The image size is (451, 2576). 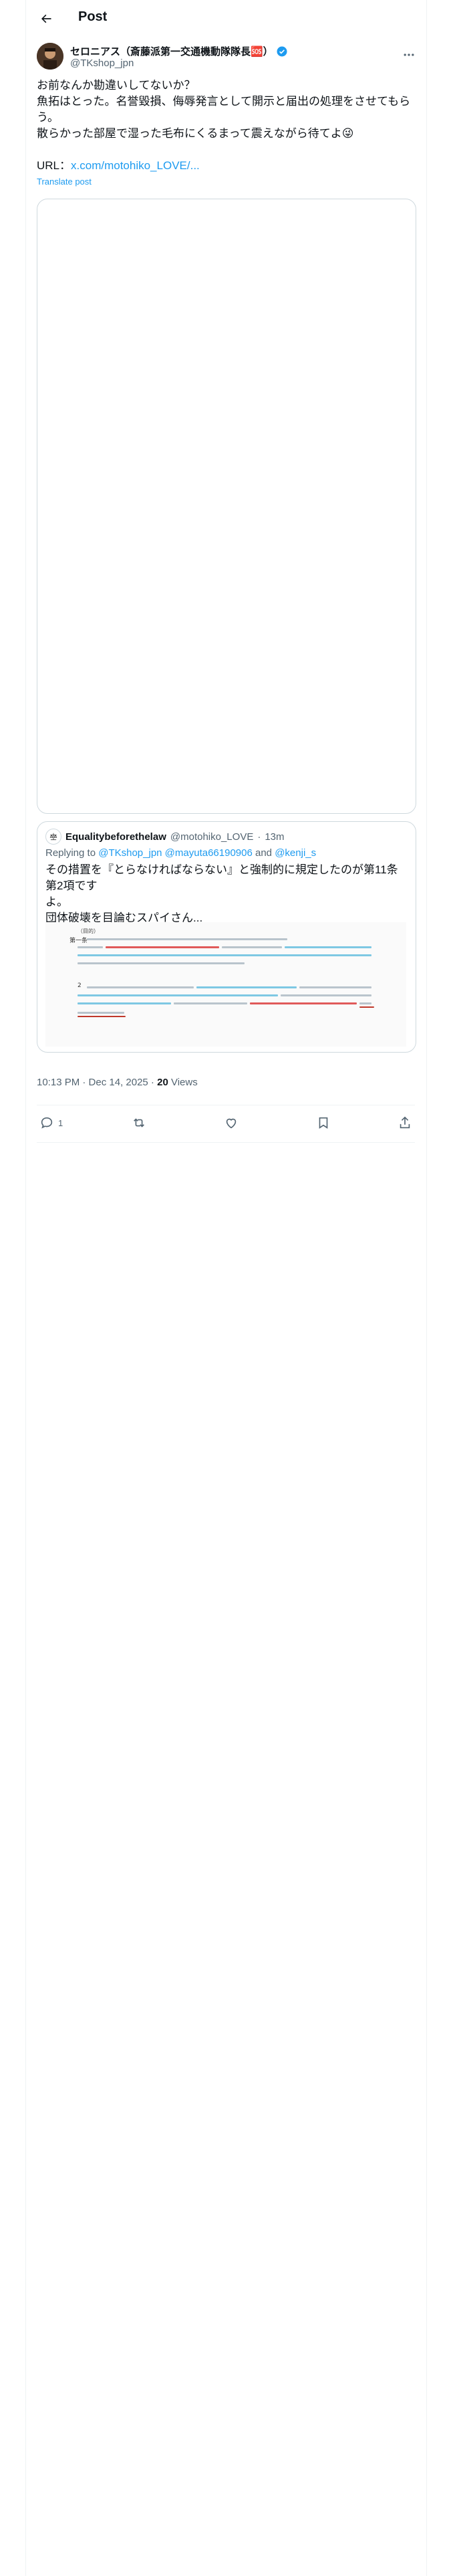 What do you see at coordinates (50, 56) in the screenshot?
I see `avatar` at bounding box center [50, 56].